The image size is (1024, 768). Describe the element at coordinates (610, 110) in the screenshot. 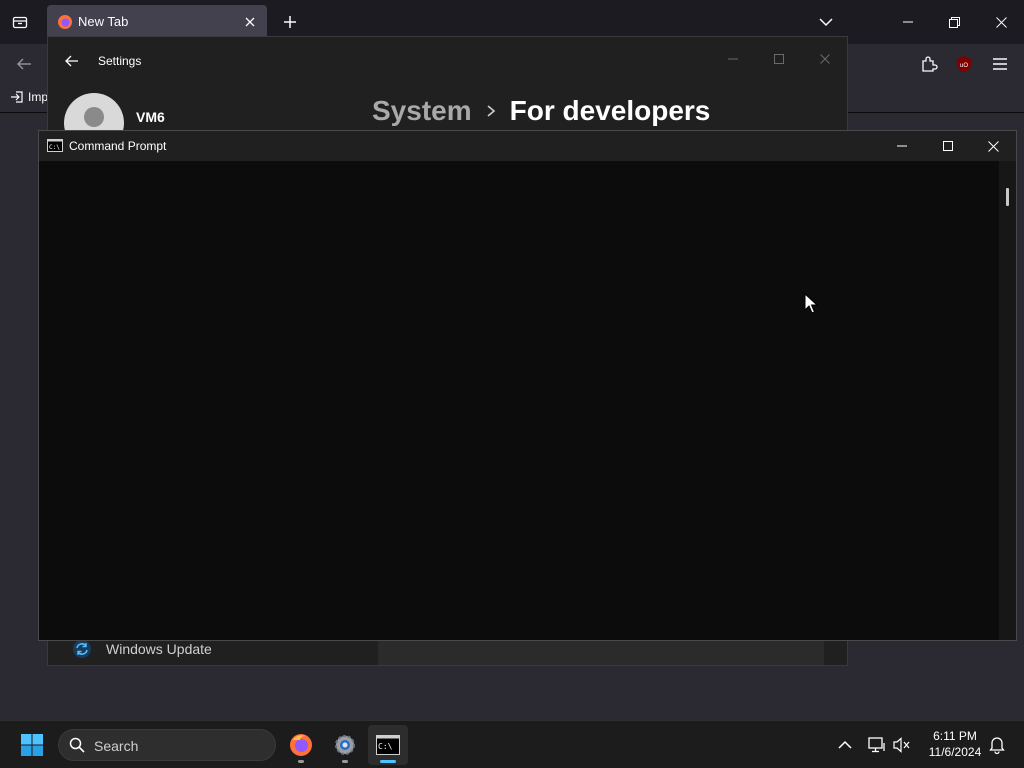

I see `page-title: For developers` at that location.